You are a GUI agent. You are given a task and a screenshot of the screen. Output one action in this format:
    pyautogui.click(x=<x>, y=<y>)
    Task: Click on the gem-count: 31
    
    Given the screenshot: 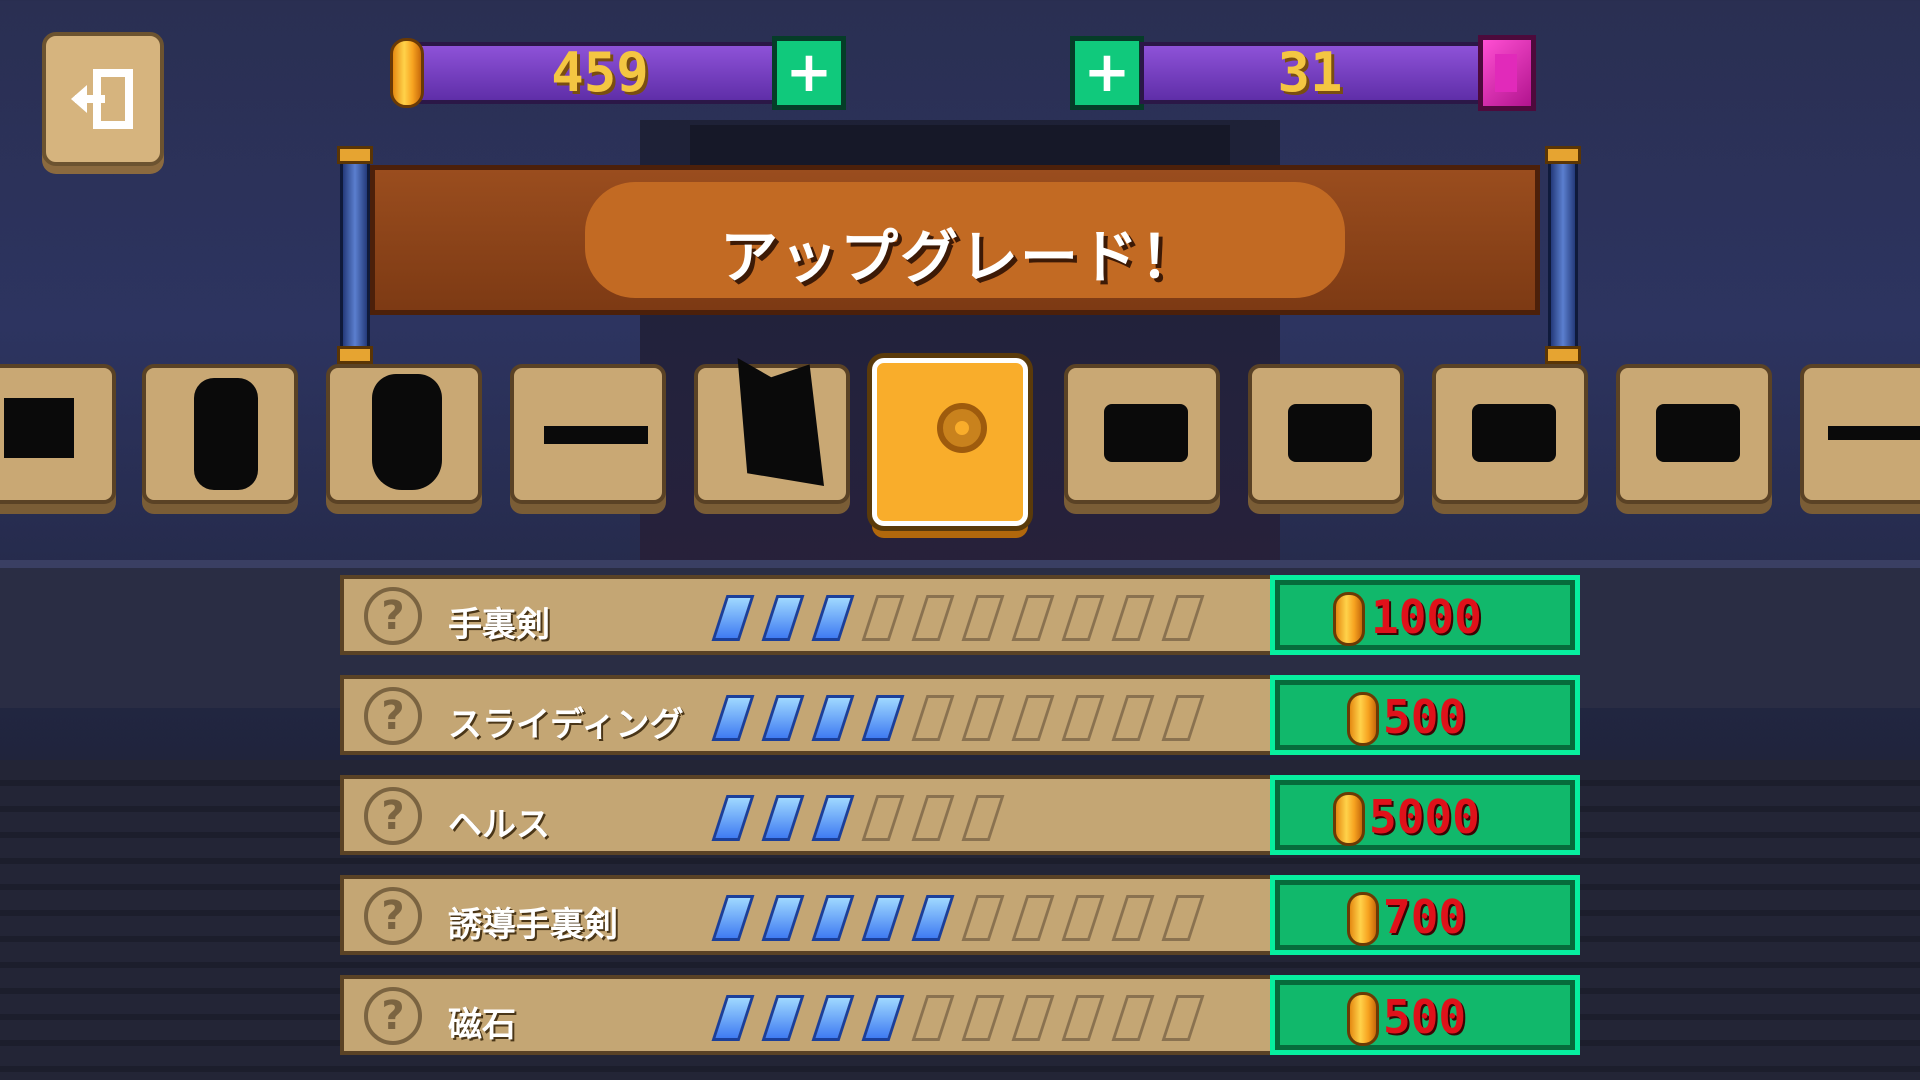 What is the action you would take?
    pyautogui.click(x=1310, y=72)
    